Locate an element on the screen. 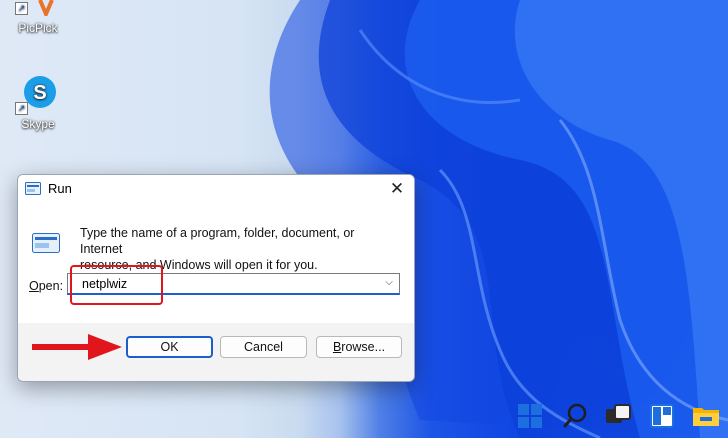  start-button is located at coordinates (530, 416).